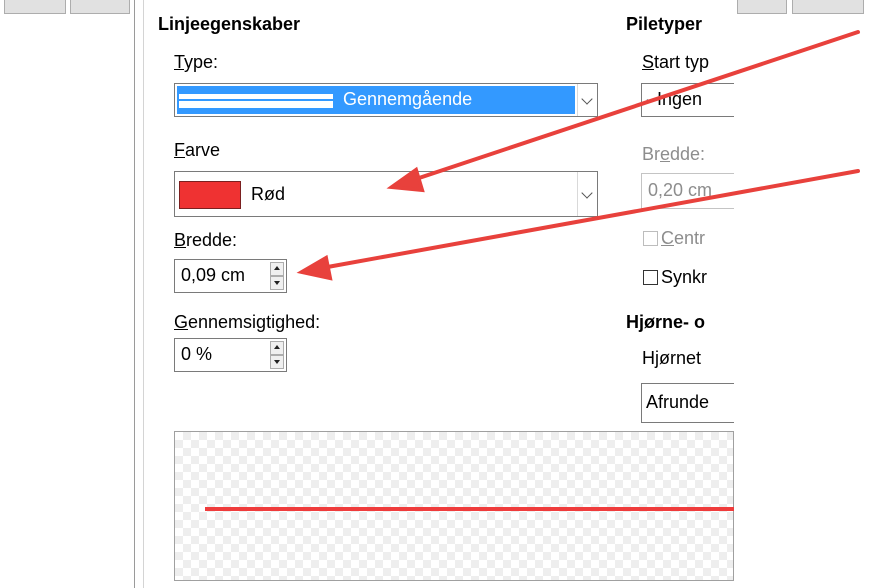 The image size is (869, 588). Describe the element at coordinates (405, 179) in the screenshot. I see `annotation-arrowhead-color` at that location.